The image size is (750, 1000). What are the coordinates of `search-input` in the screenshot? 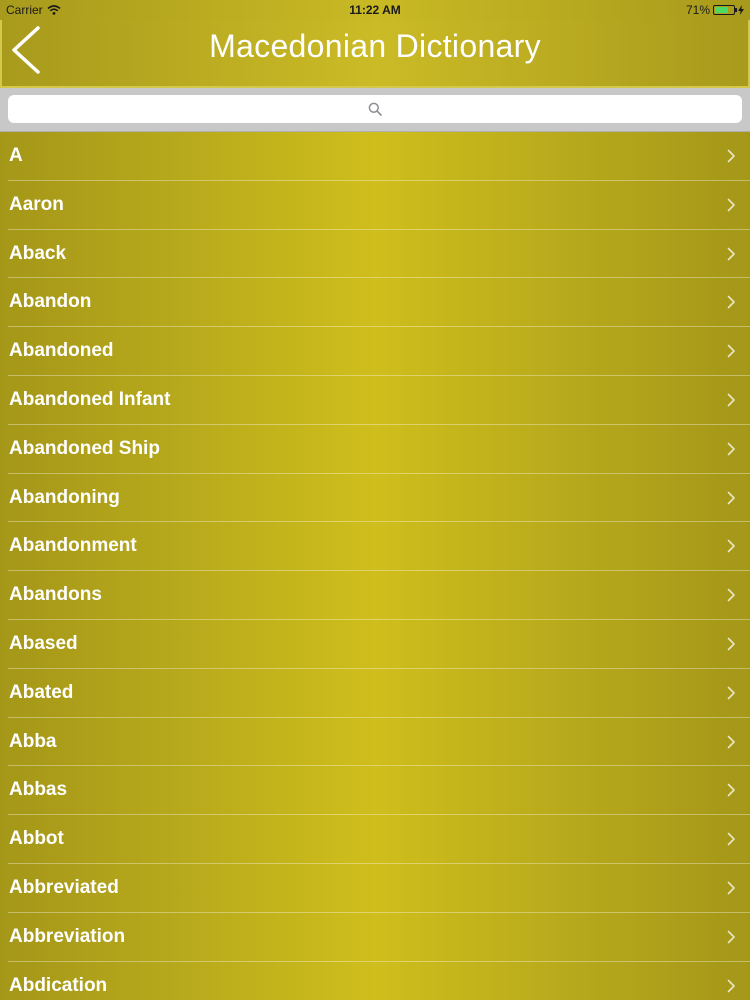 It's located at (375, 109).